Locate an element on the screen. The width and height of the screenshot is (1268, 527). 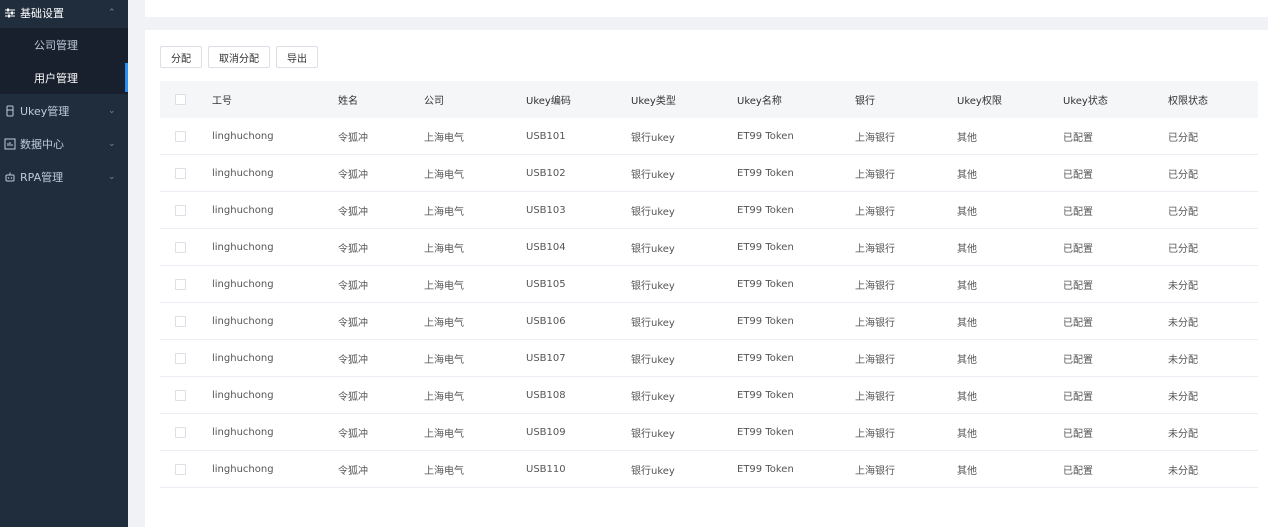
menu-label: RPA管理 is located at coordinates (42, 177).